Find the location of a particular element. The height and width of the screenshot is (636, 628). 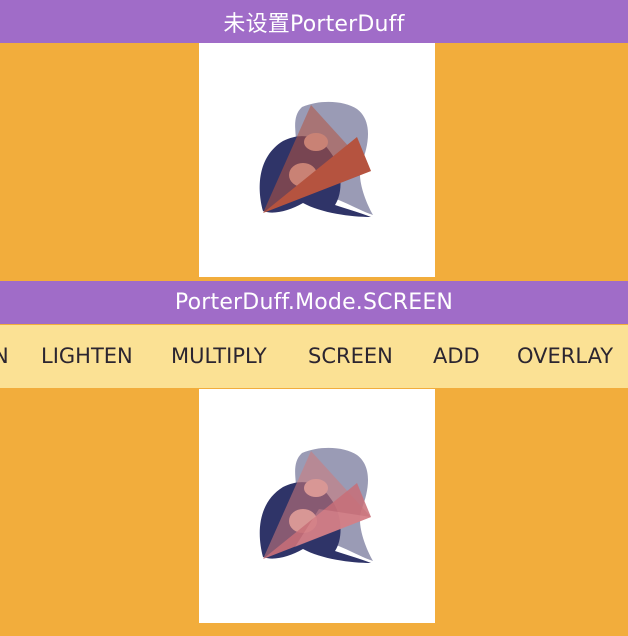

title-bar: 未设置PorterDuff is located at coordinates (314, 21).